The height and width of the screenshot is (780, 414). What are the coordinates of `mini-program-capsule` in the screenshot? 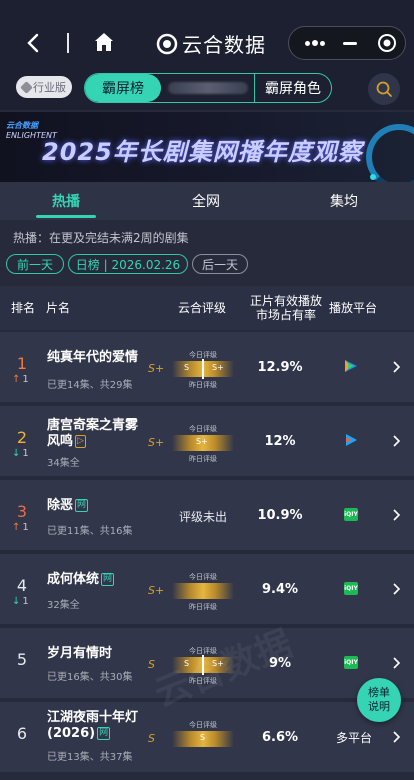 It's located at (347, 43).